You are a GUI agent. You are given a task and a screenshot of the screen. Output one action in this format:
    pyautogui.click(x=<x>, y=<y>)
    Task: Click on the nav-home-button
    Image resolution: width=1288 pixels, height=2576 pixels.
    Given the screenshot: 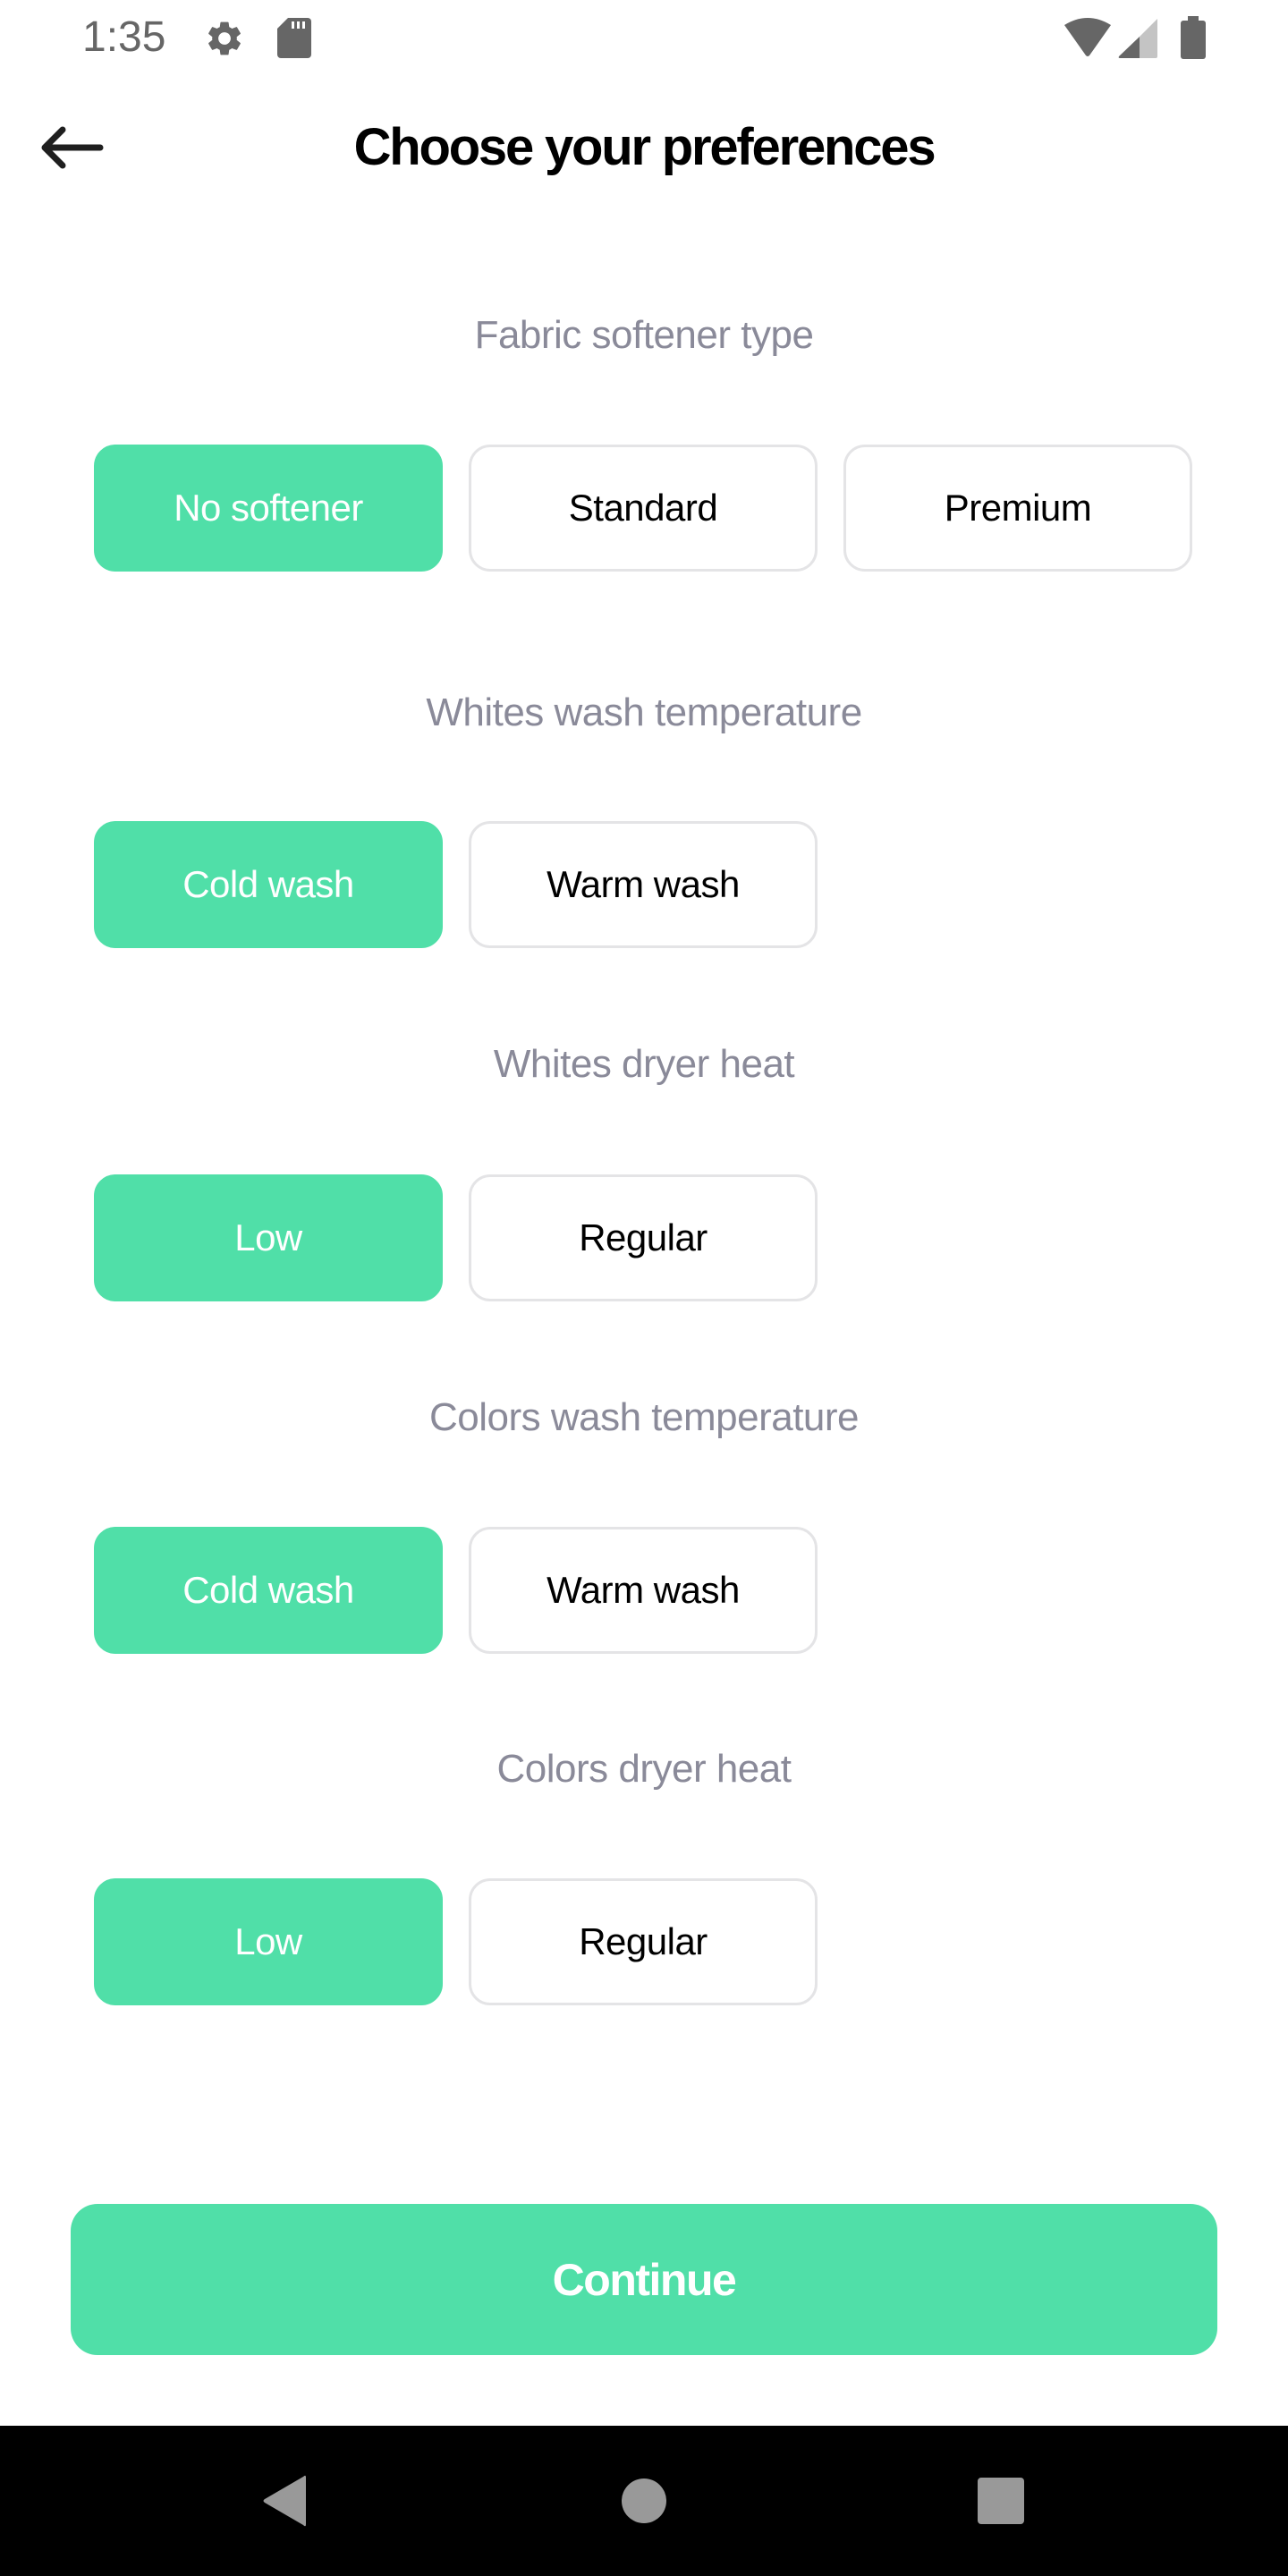 What is the action you would take?
    pyautogui.click(x=644, y=2501)
    